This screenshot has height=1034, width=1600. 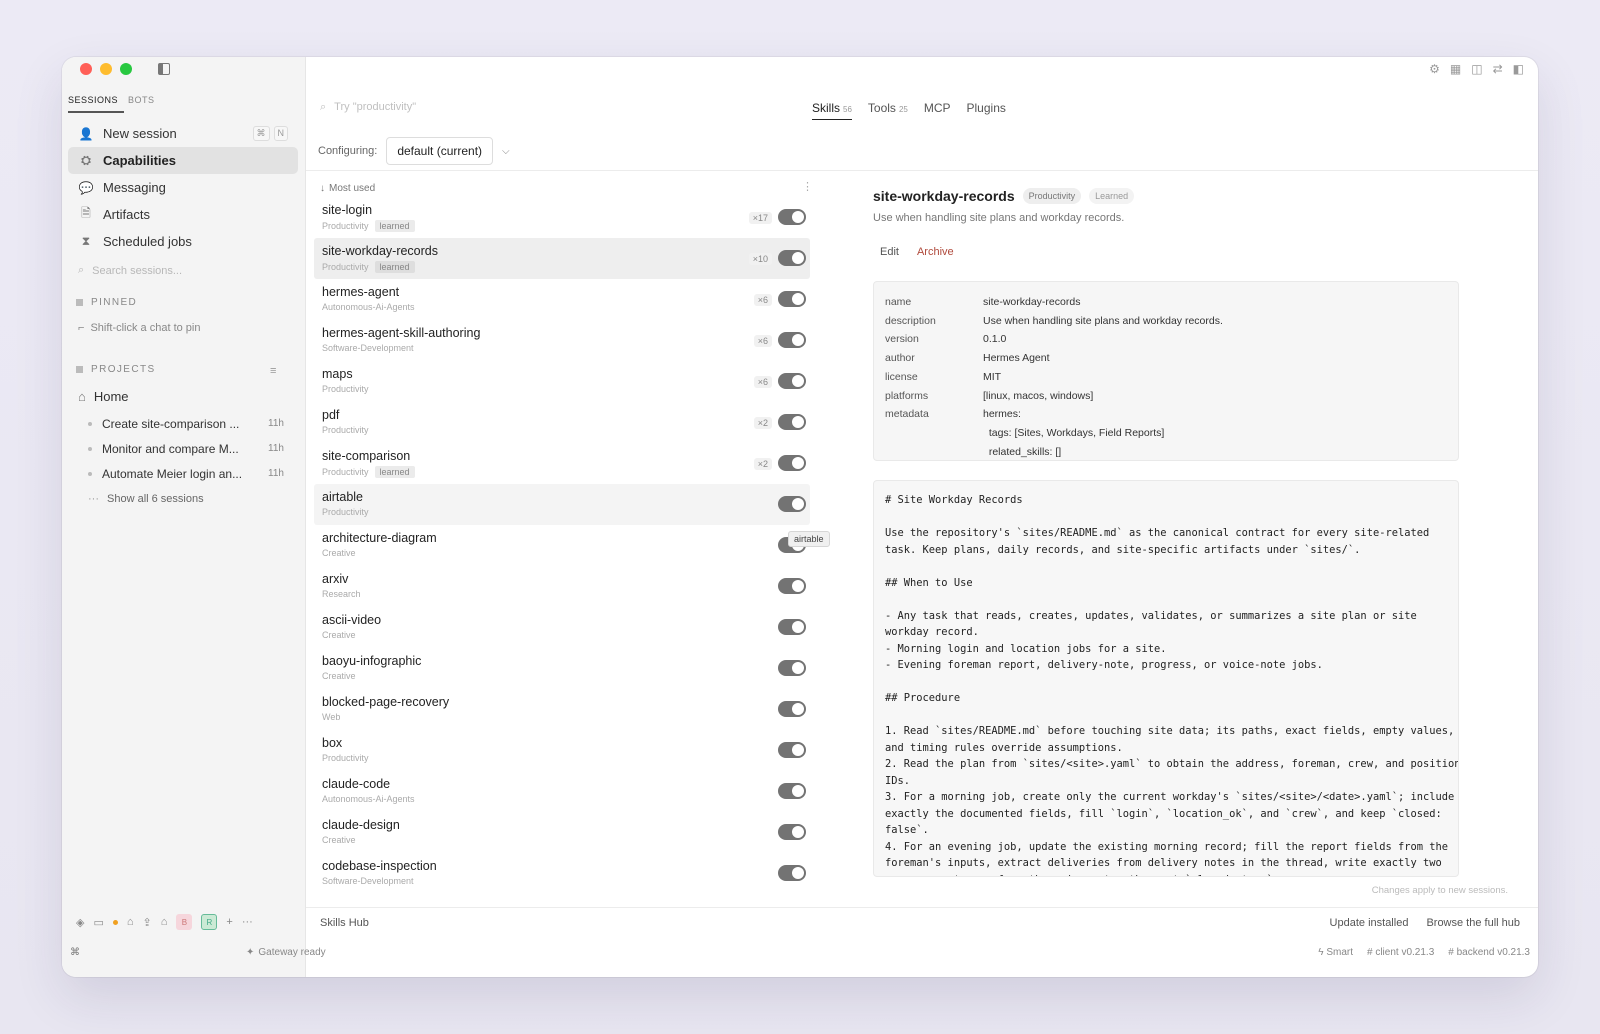 I want to click on show-all-sessions-link: ··· Show all 6 sessions, so click(x=186, y=498).